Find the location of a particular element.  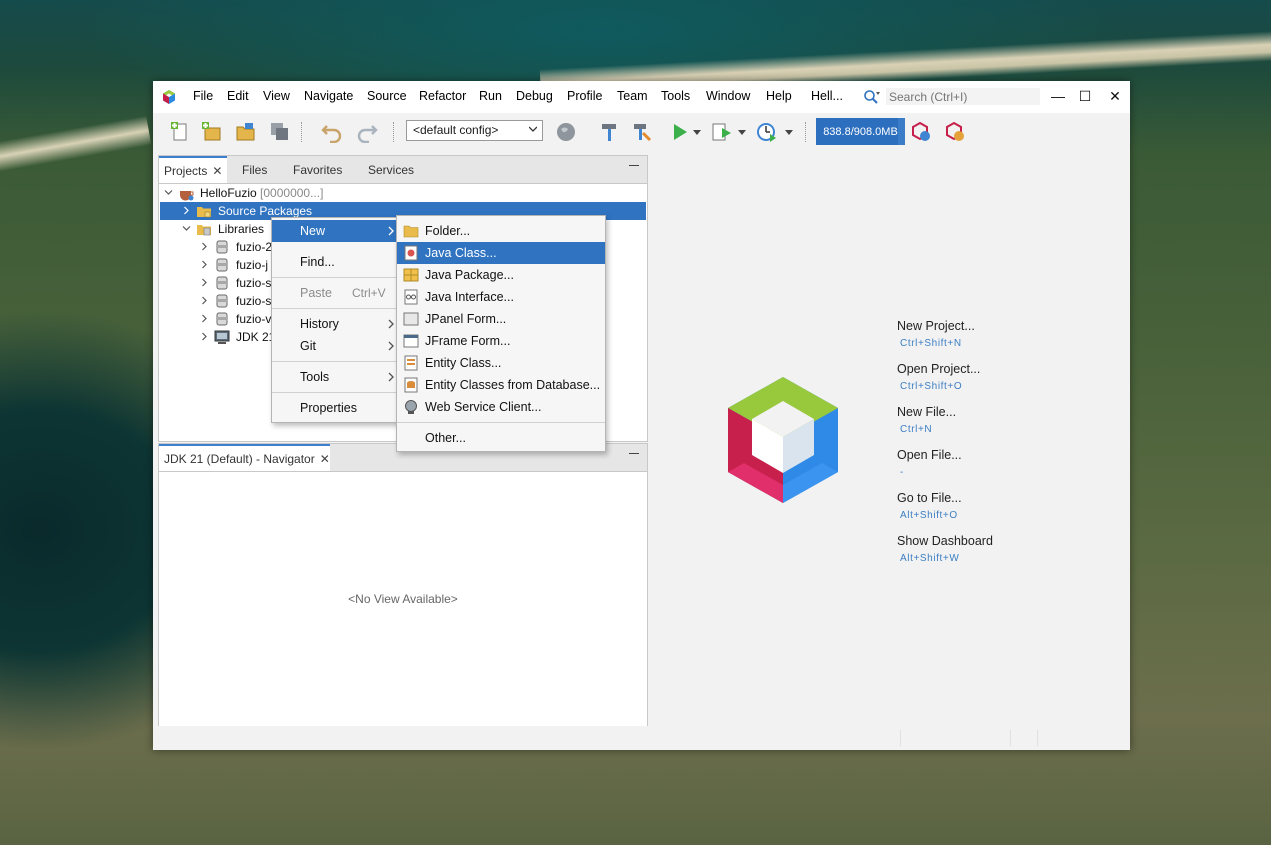

new-project-icon is located at coordinates (212, 132).